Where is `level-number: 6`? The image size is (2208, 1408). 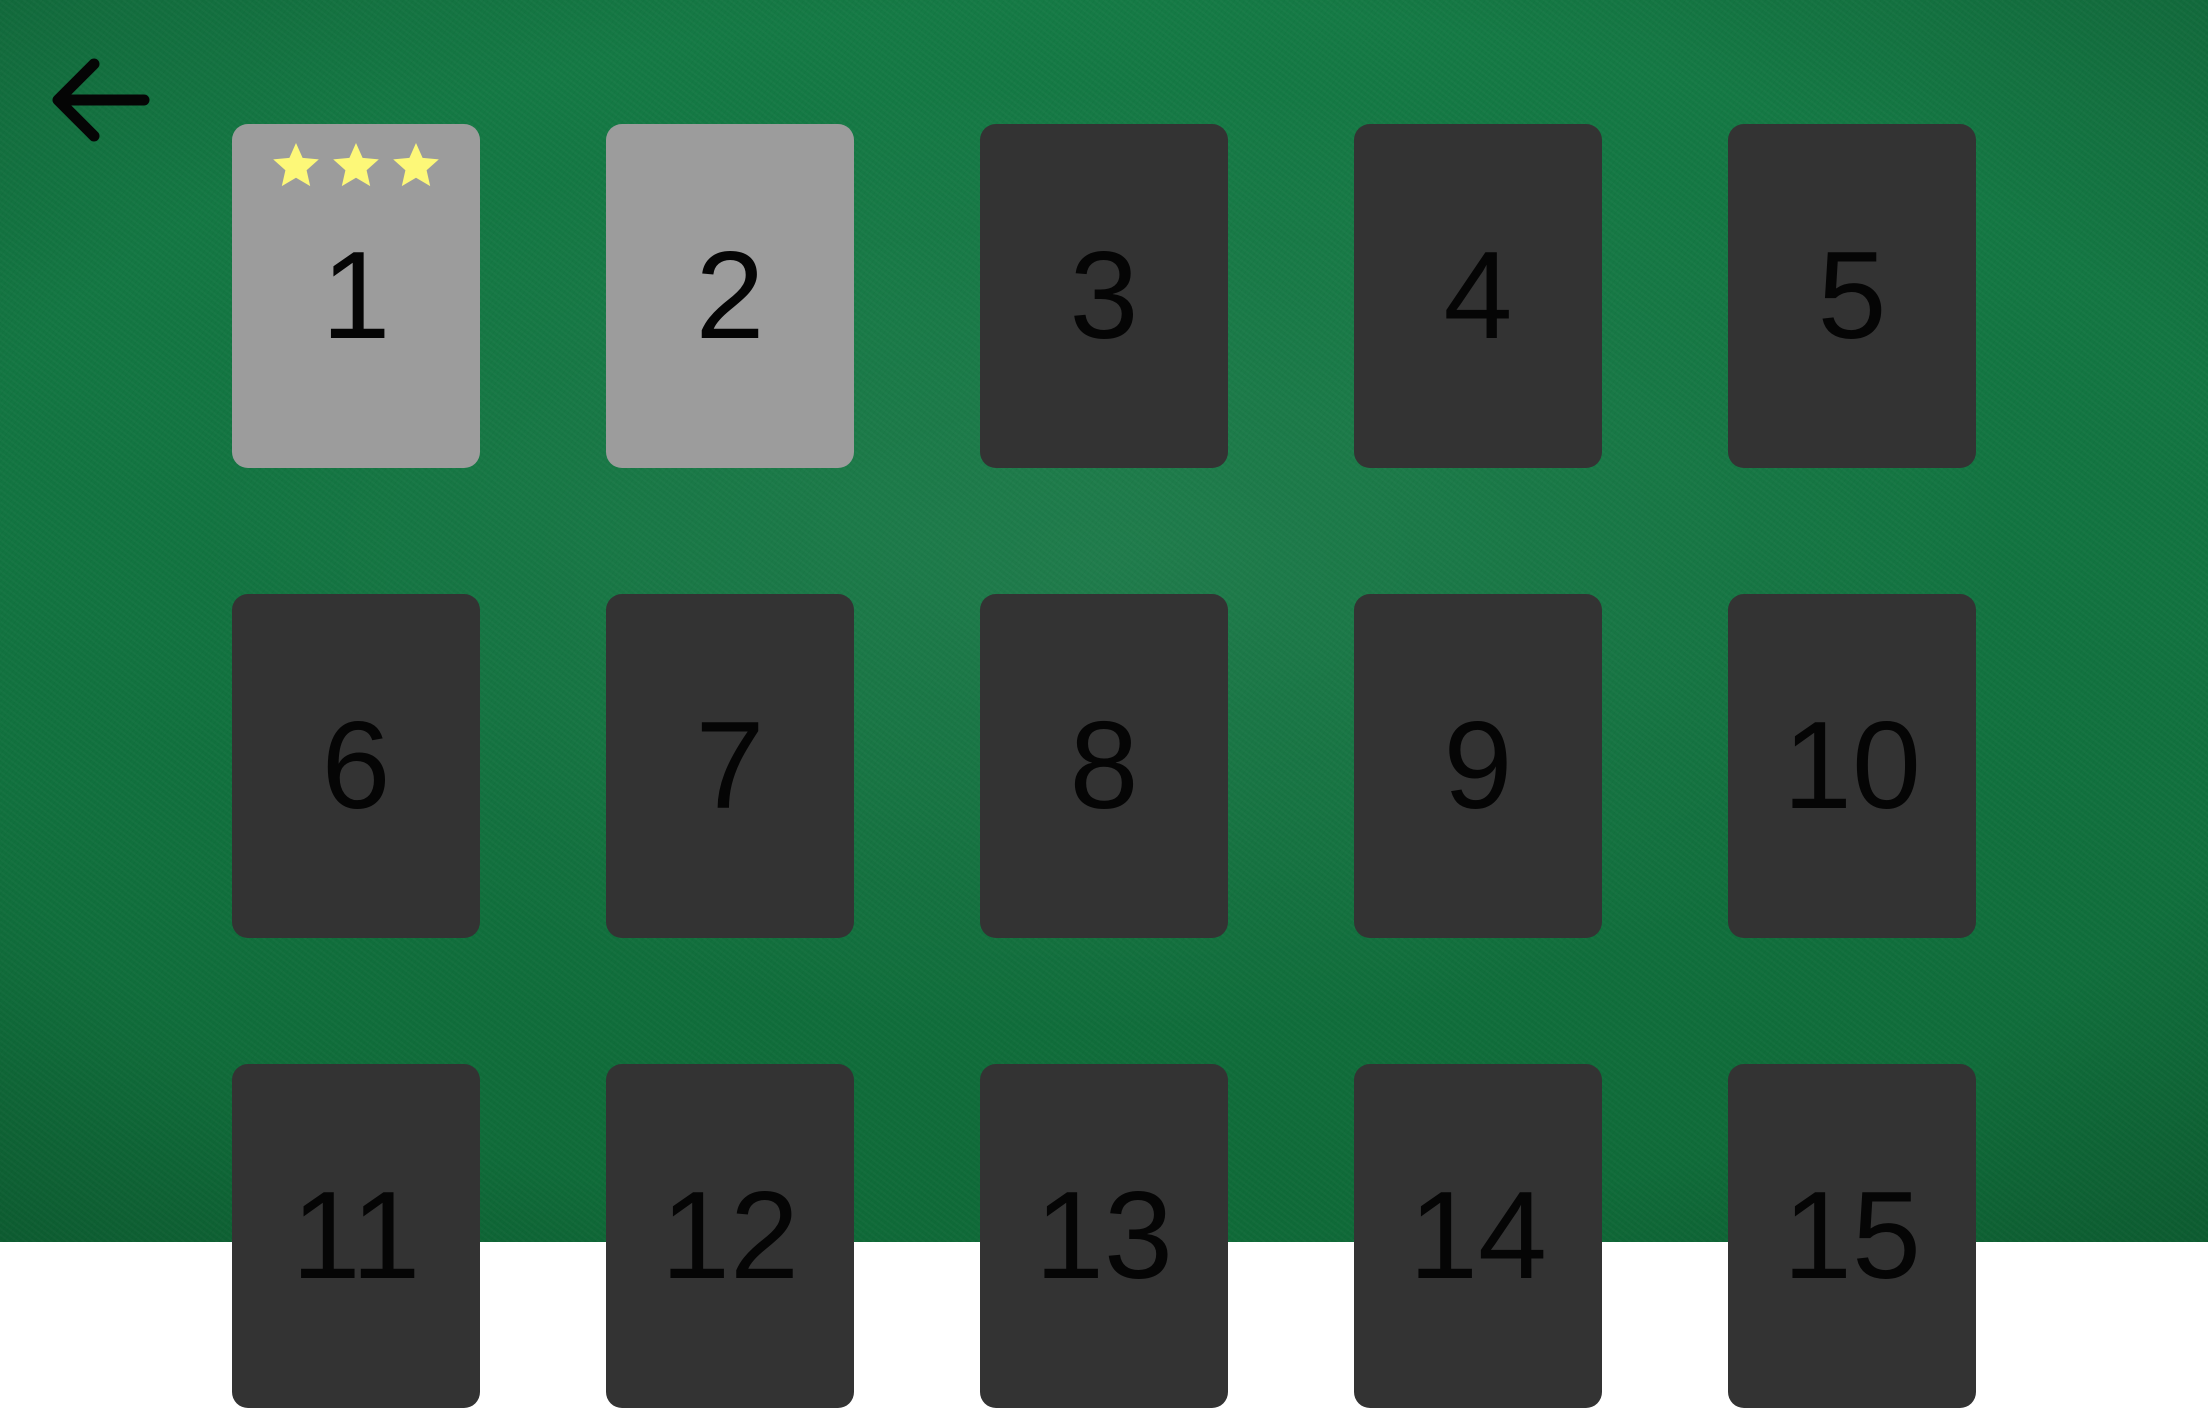
level-number: 6 is located at coordinates (356, 766).